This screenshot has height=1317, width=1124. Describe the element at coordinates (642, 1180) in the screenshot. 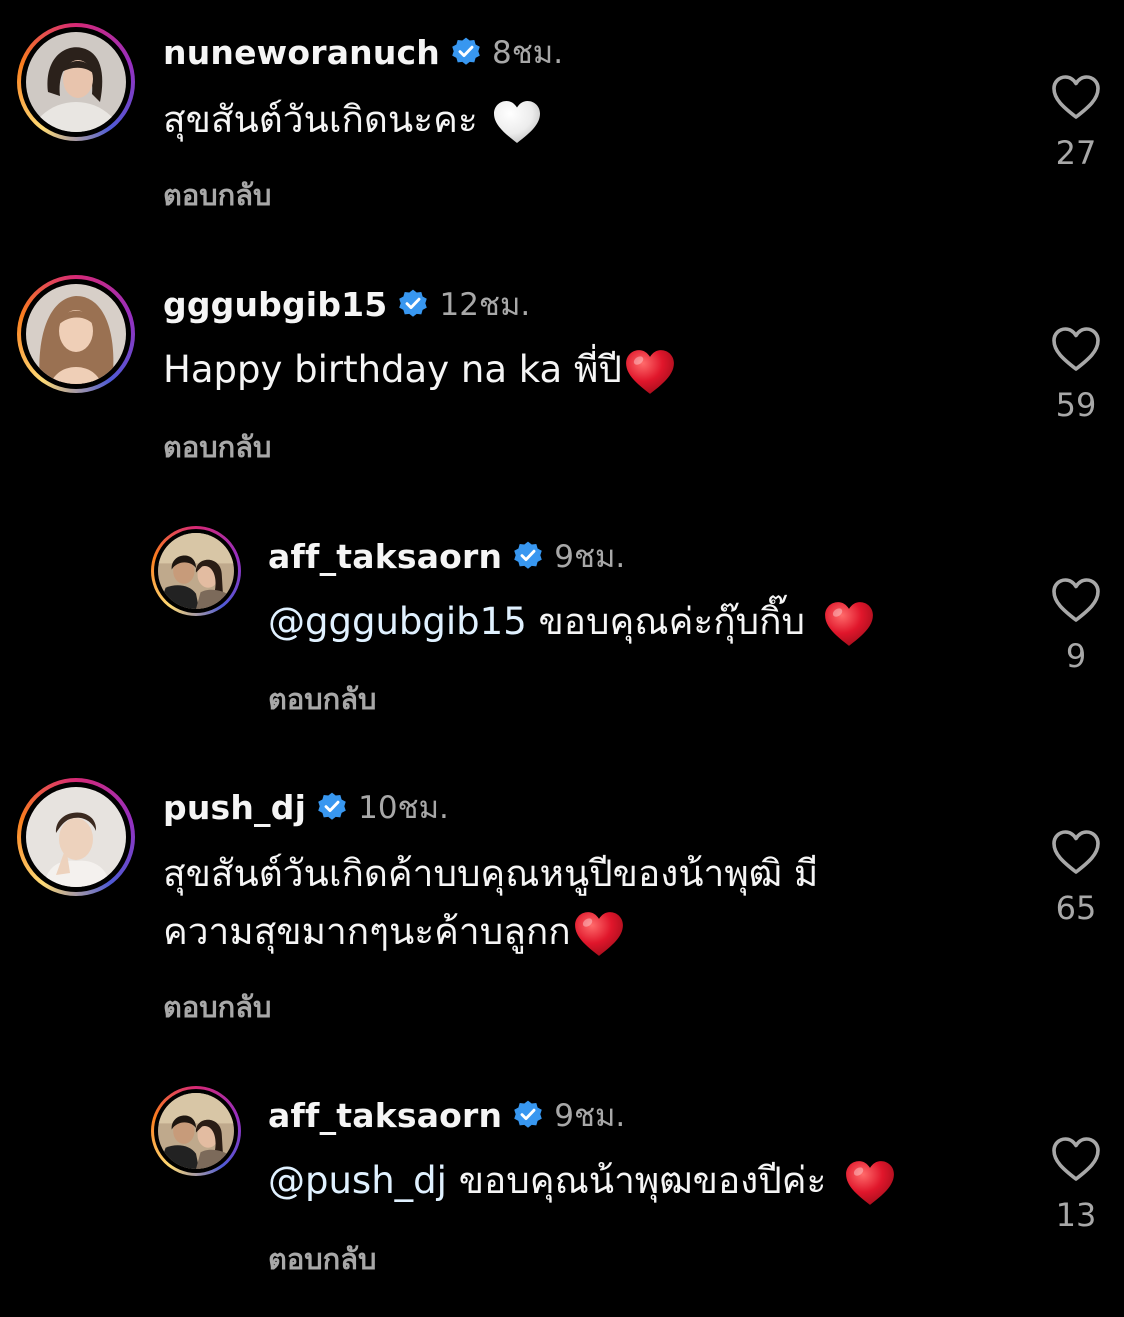

I see `comment-body: ขอบคุณน้าพุฒของปีค่ะ` at that location.